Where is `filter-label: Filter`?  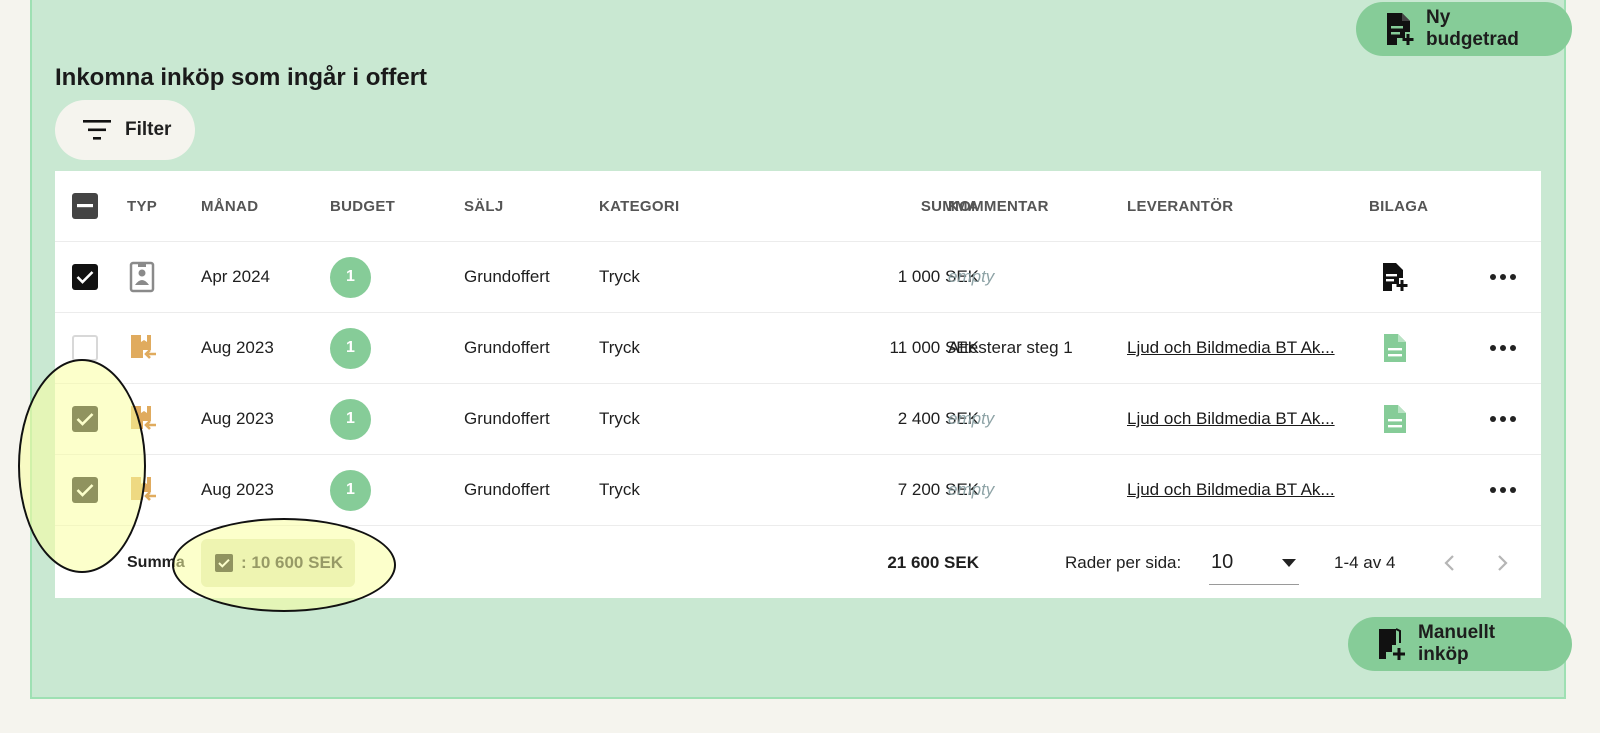
filter-label: Filter is located at coordinates (148, 129).